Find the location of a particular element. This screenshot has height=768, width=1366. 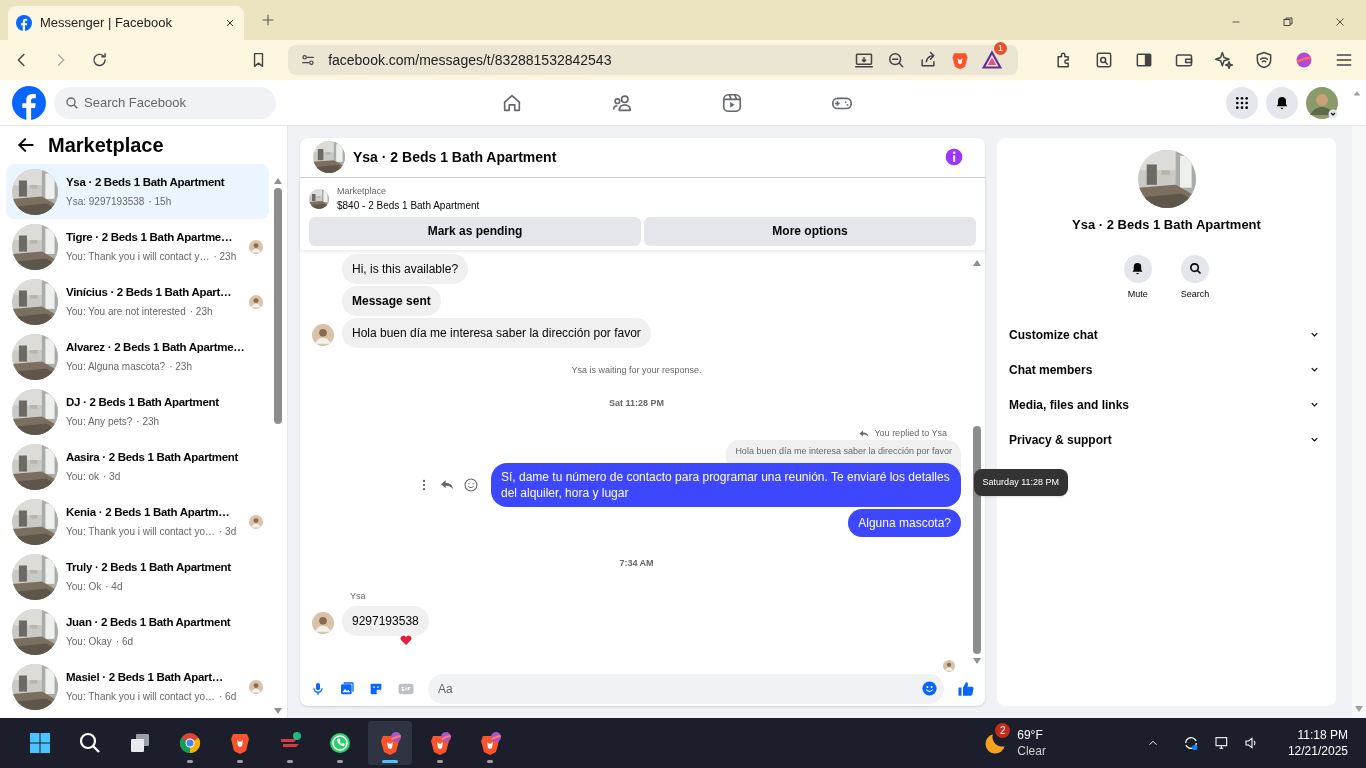

message-bubble: Sí, dame tu número de contacto para programar una reunión. Te enviaré los detalles del alquiler, hora y lugar is located at coordinates (726, 484).